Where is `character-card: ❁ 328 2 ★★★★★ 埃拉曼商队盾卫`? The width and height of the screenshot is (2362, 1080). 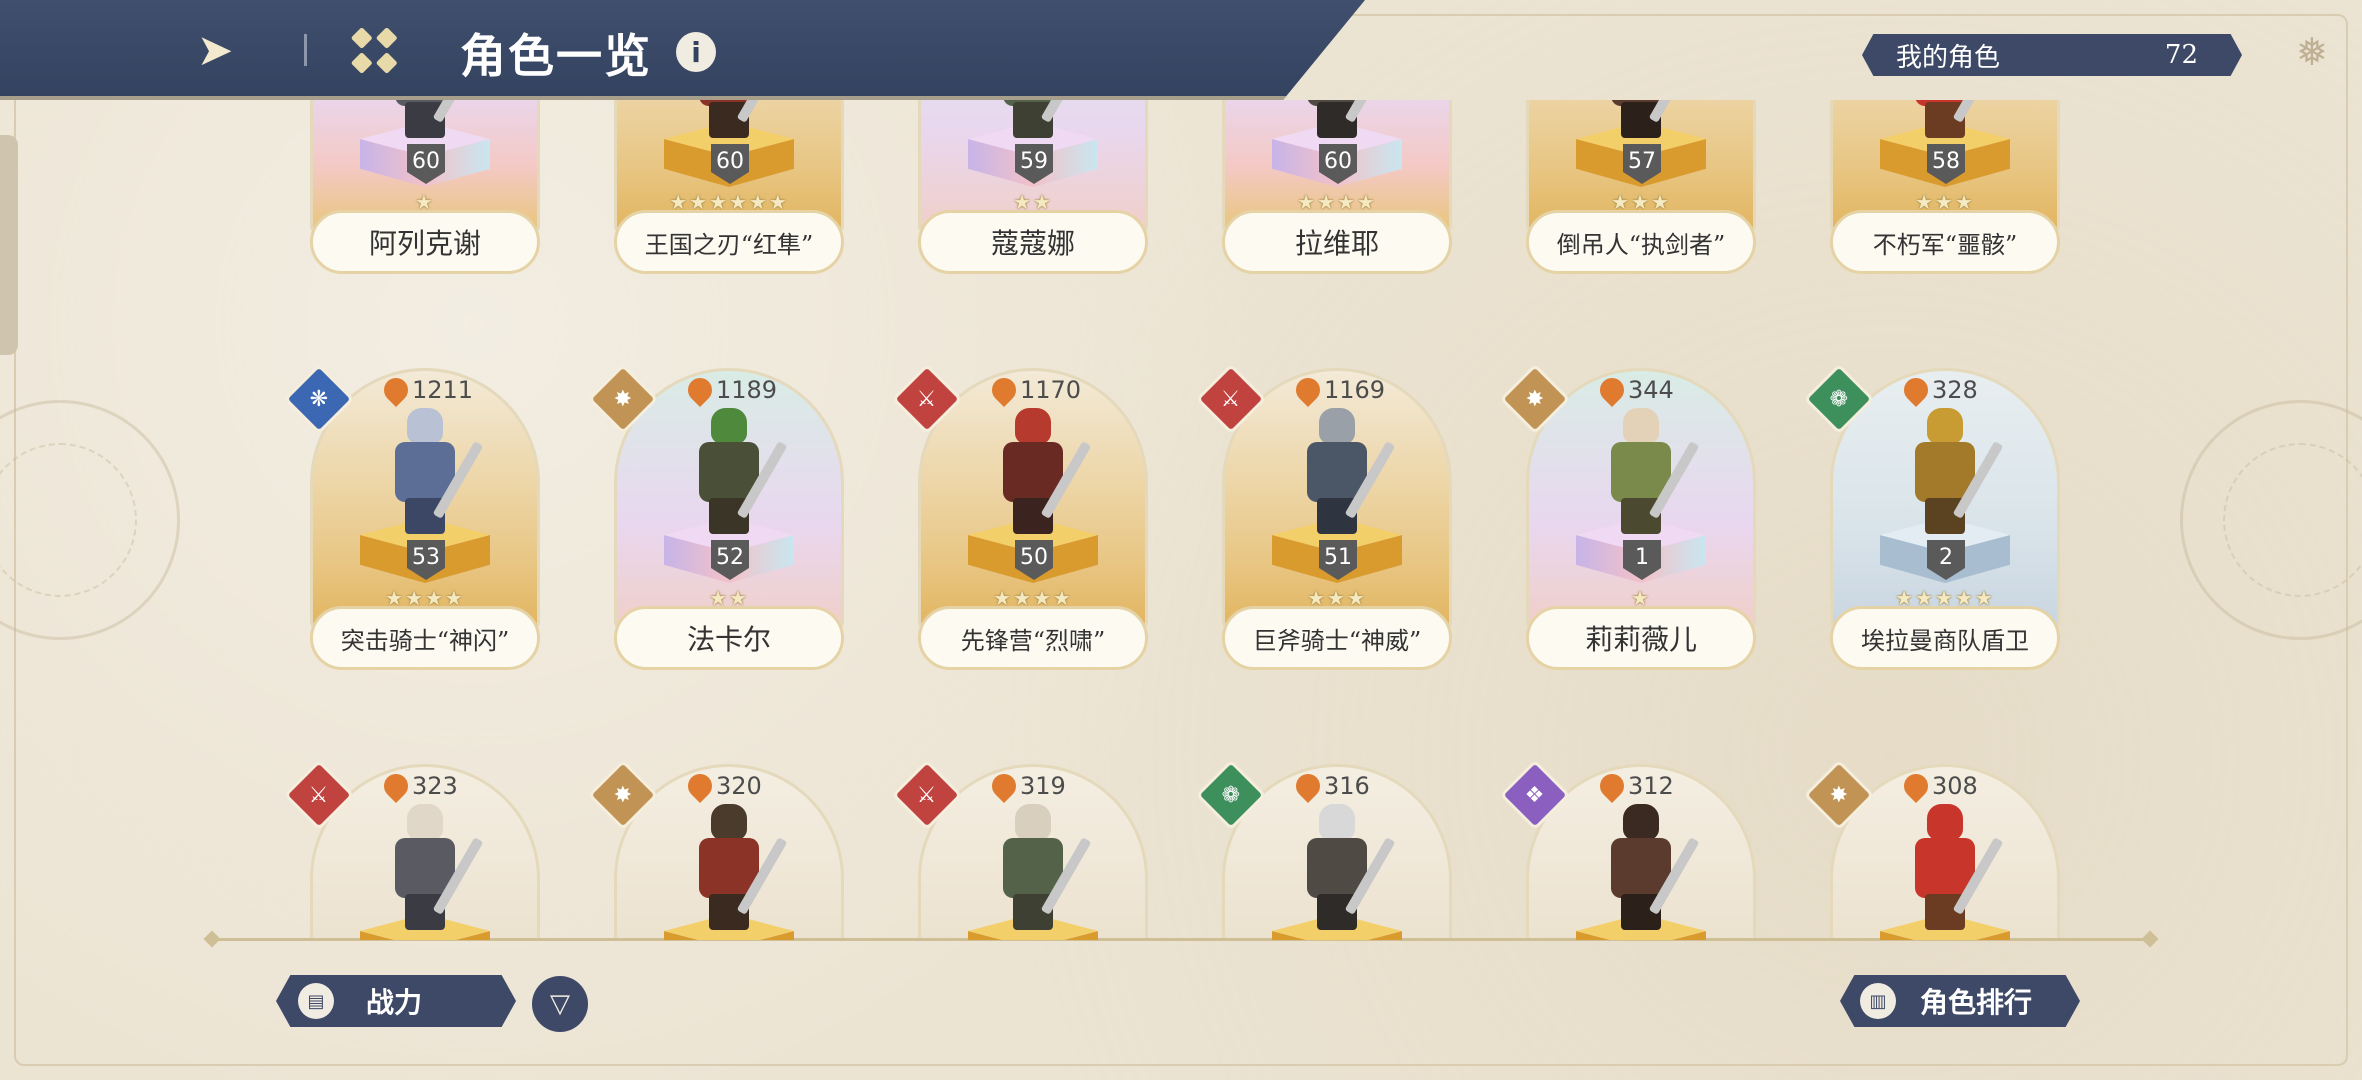 character-card: ❁ 328 2 ★★★★★ 埃拉曼商队盾卫 is located at coordinates (1931, 516).